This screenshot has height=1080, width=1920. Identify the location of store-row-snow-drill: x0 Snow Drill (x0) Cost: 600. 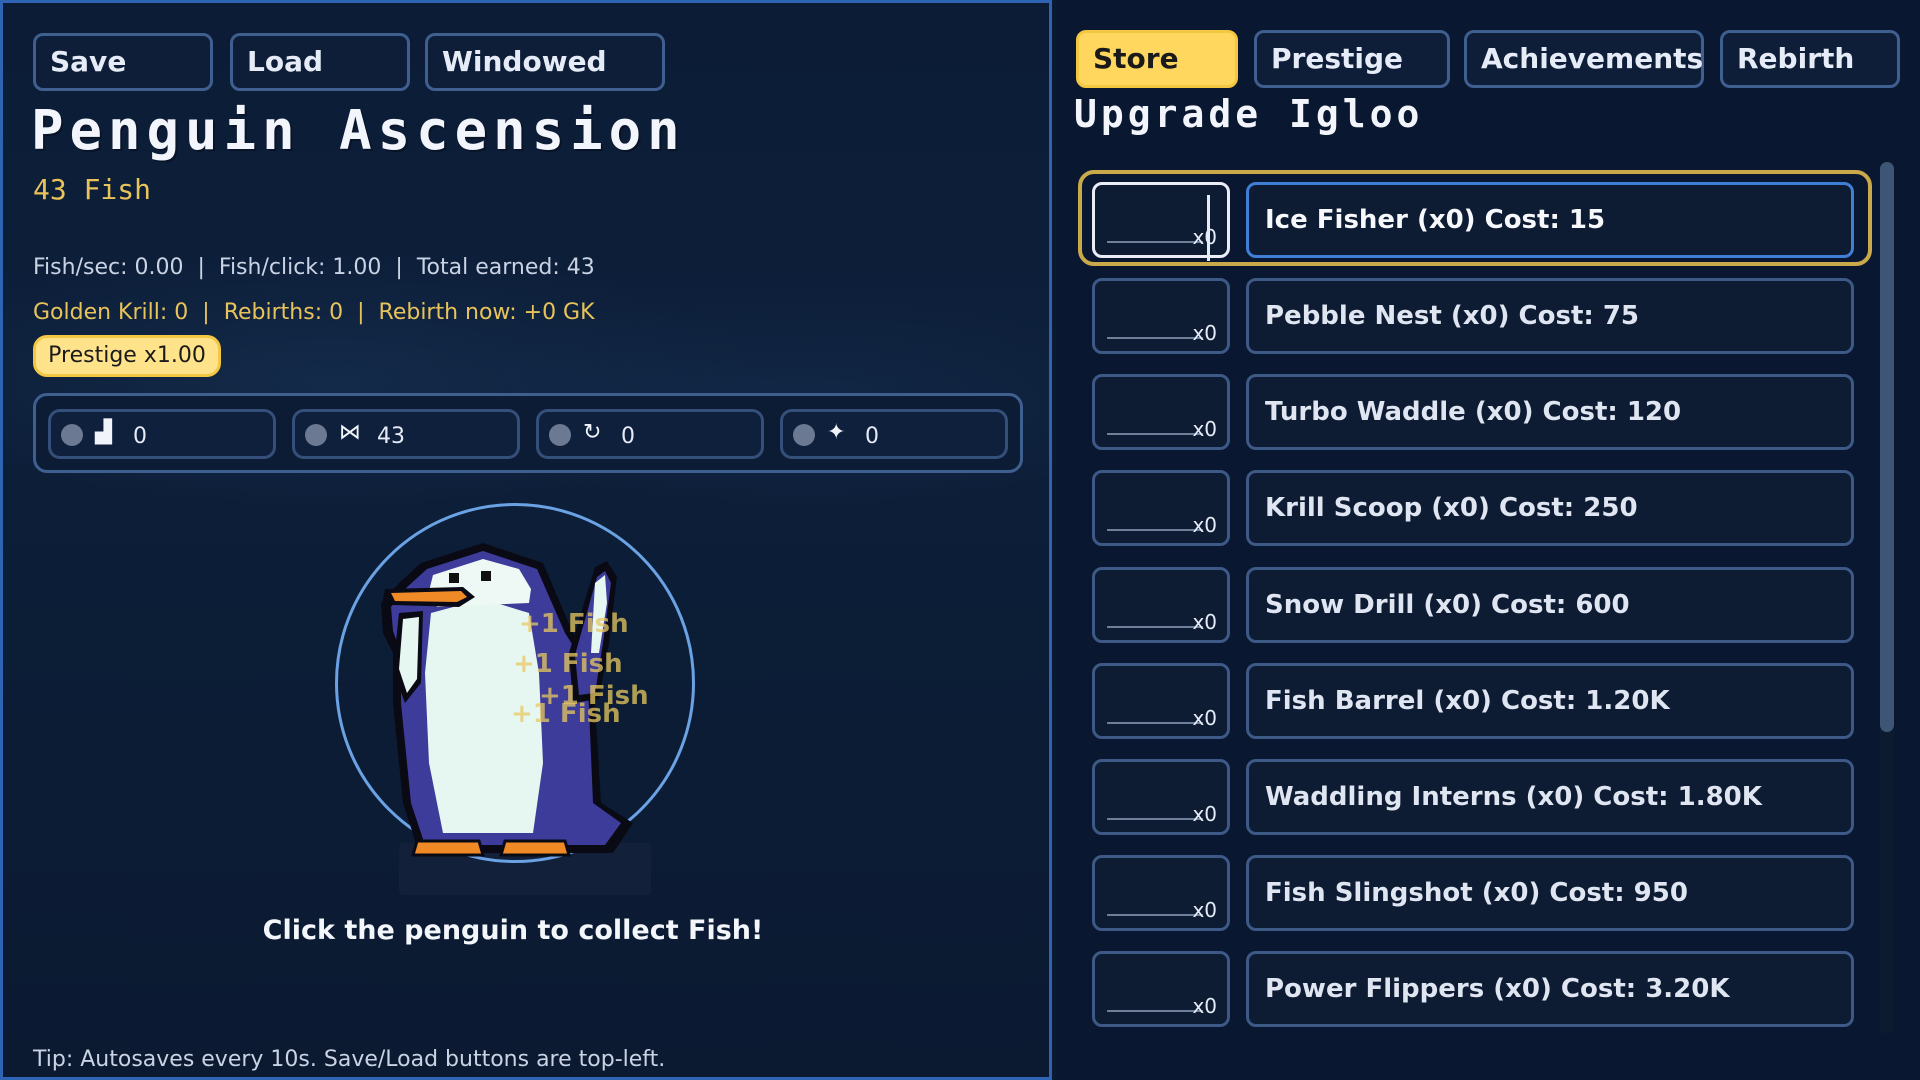
(1482, 603).